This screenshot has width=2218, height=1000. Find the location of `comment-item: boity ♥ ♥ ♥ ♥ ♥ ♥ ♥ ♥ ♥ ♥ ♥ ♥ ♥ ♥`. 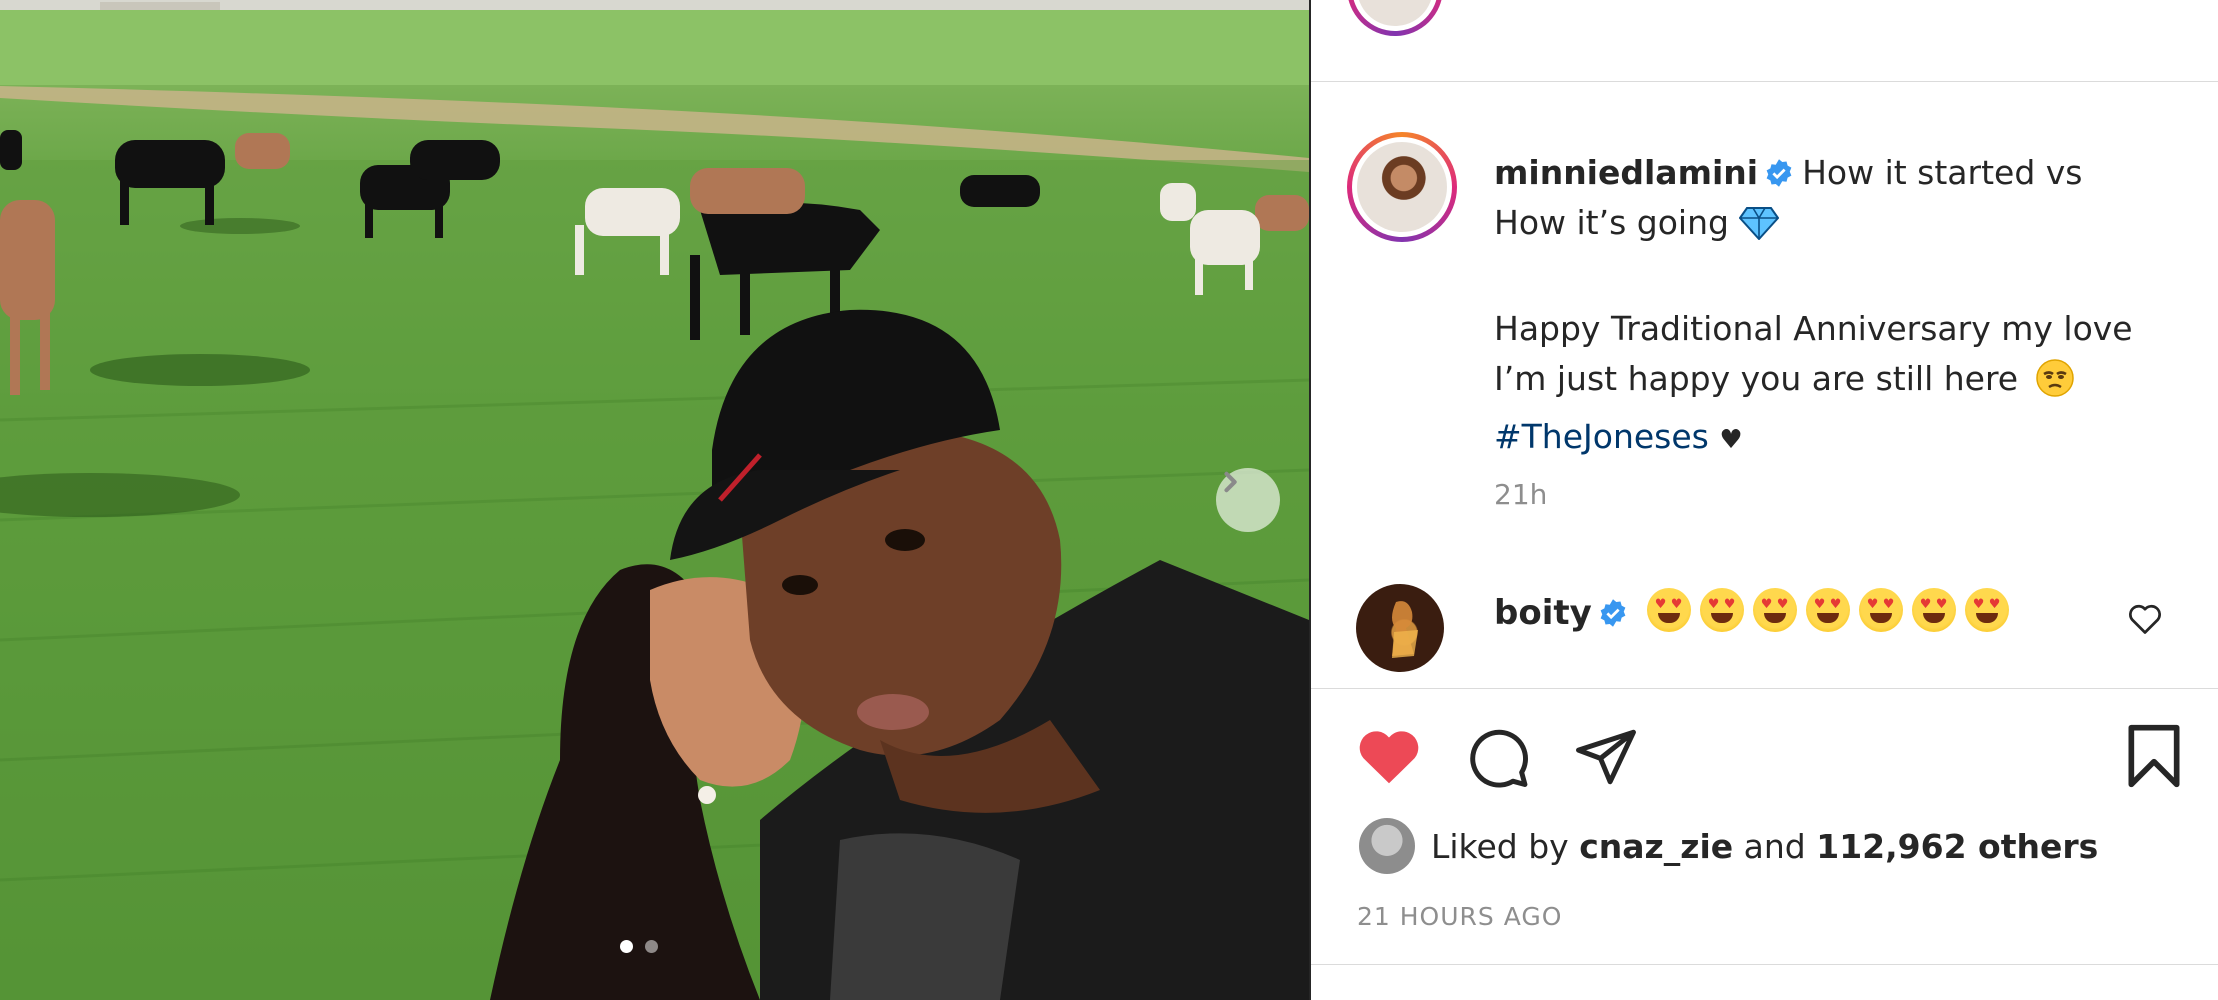

comment-item: boity ♥ ♥ ♥ ♥ ♥ ♥ ♥ ♥ ♥ ♥ ♥ ♥ ♥ ♥ is located at coordinates (1764, 632).